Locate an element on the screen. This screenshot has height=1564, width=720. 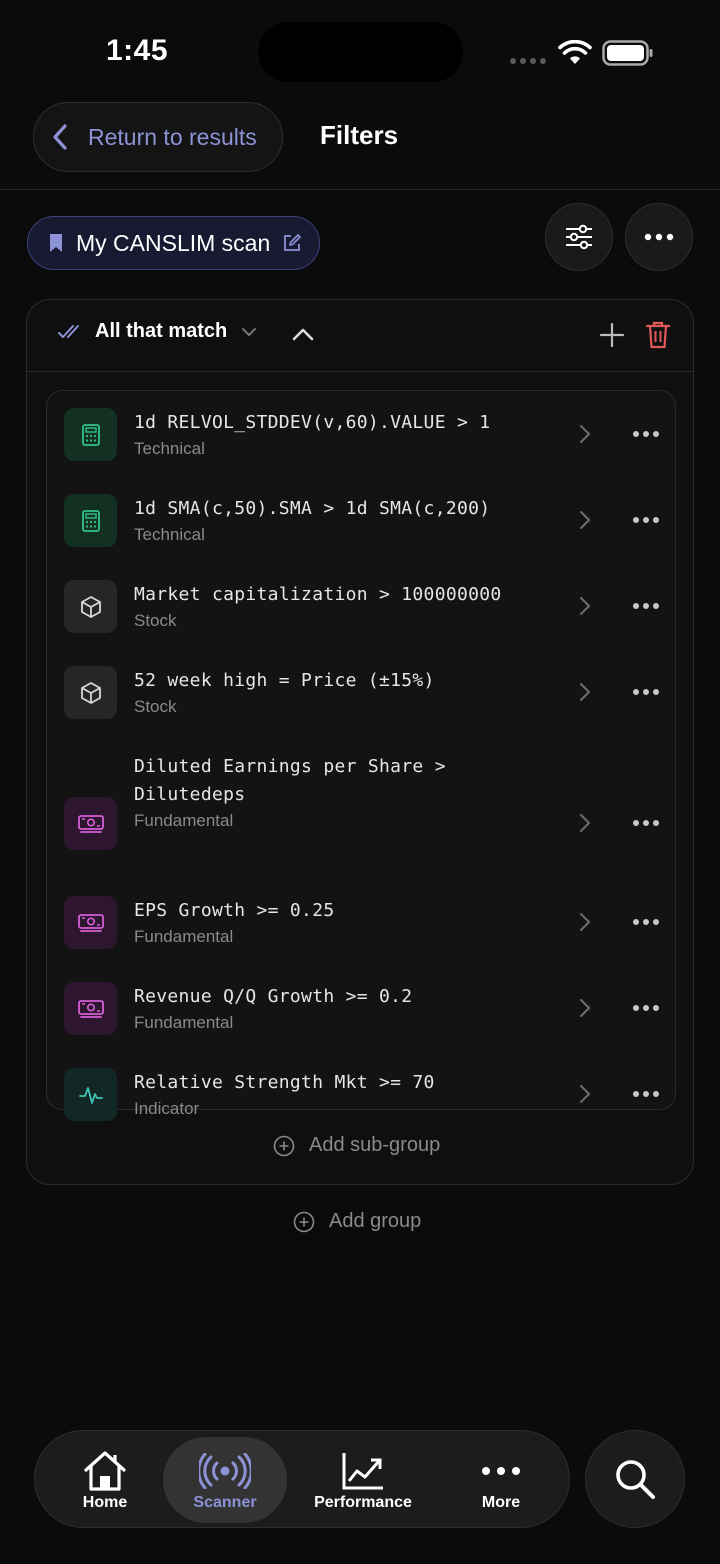
filter-expression: EPS Growth >= 0.25 is located at coordinates (234, 910).